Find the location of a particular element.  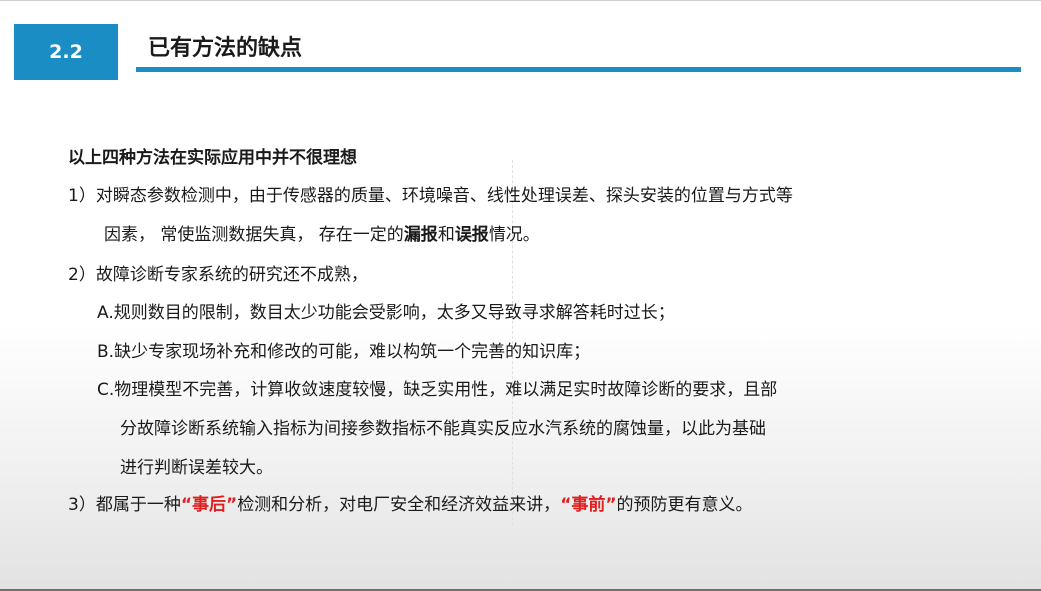

intro-line: 以上四种方法在实际应用中并不很理想 is located at coordinates (212, 158).